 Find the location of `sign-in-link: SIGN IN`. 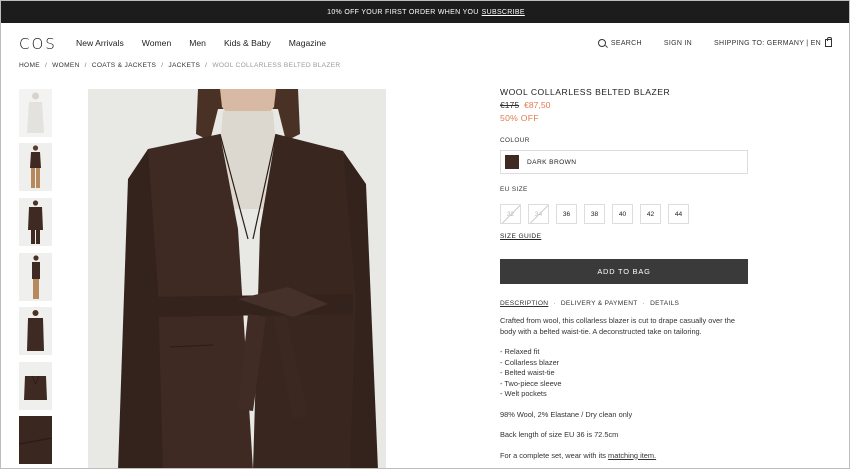

sign-in-link: SIGN IN is located at coordinates (678, 43).